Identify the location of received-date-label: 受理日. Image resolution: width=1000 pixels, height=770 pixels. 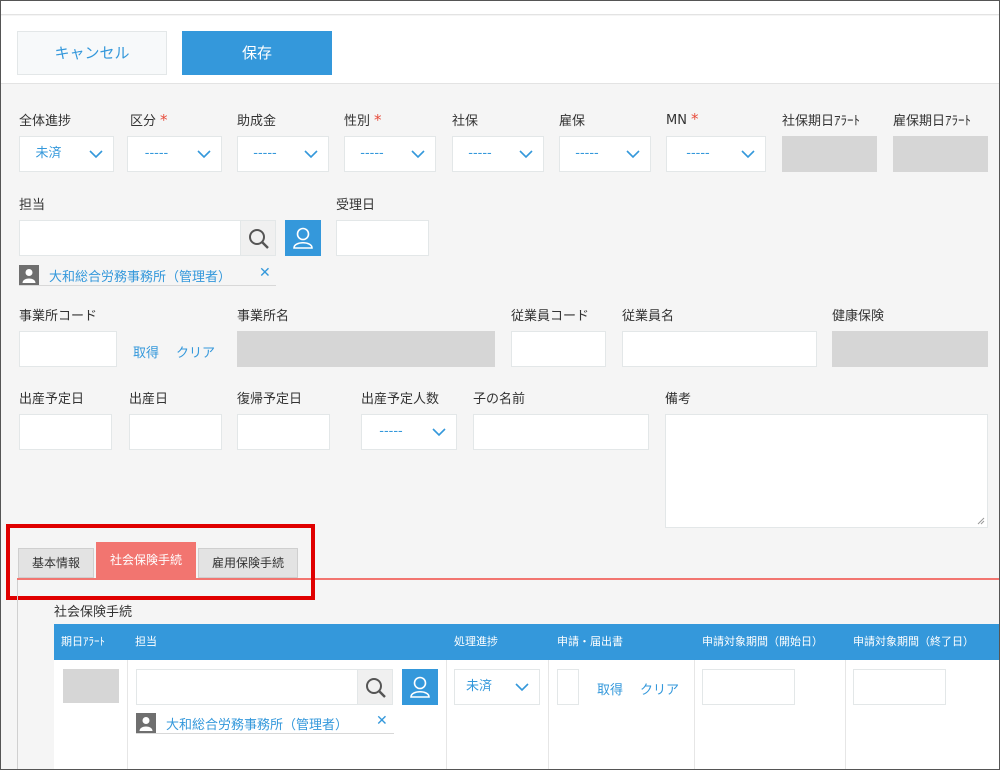
(356, 205).